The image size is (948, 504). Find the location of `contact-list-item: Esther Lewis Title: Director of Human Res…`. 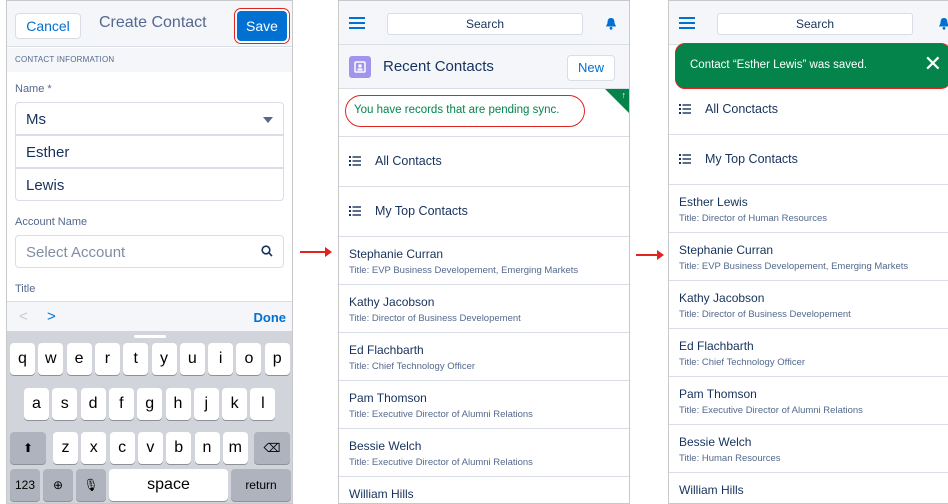

contact-list-item: Esther Lewis Title: Director of Human Res… is located at coordinates (808, 209).